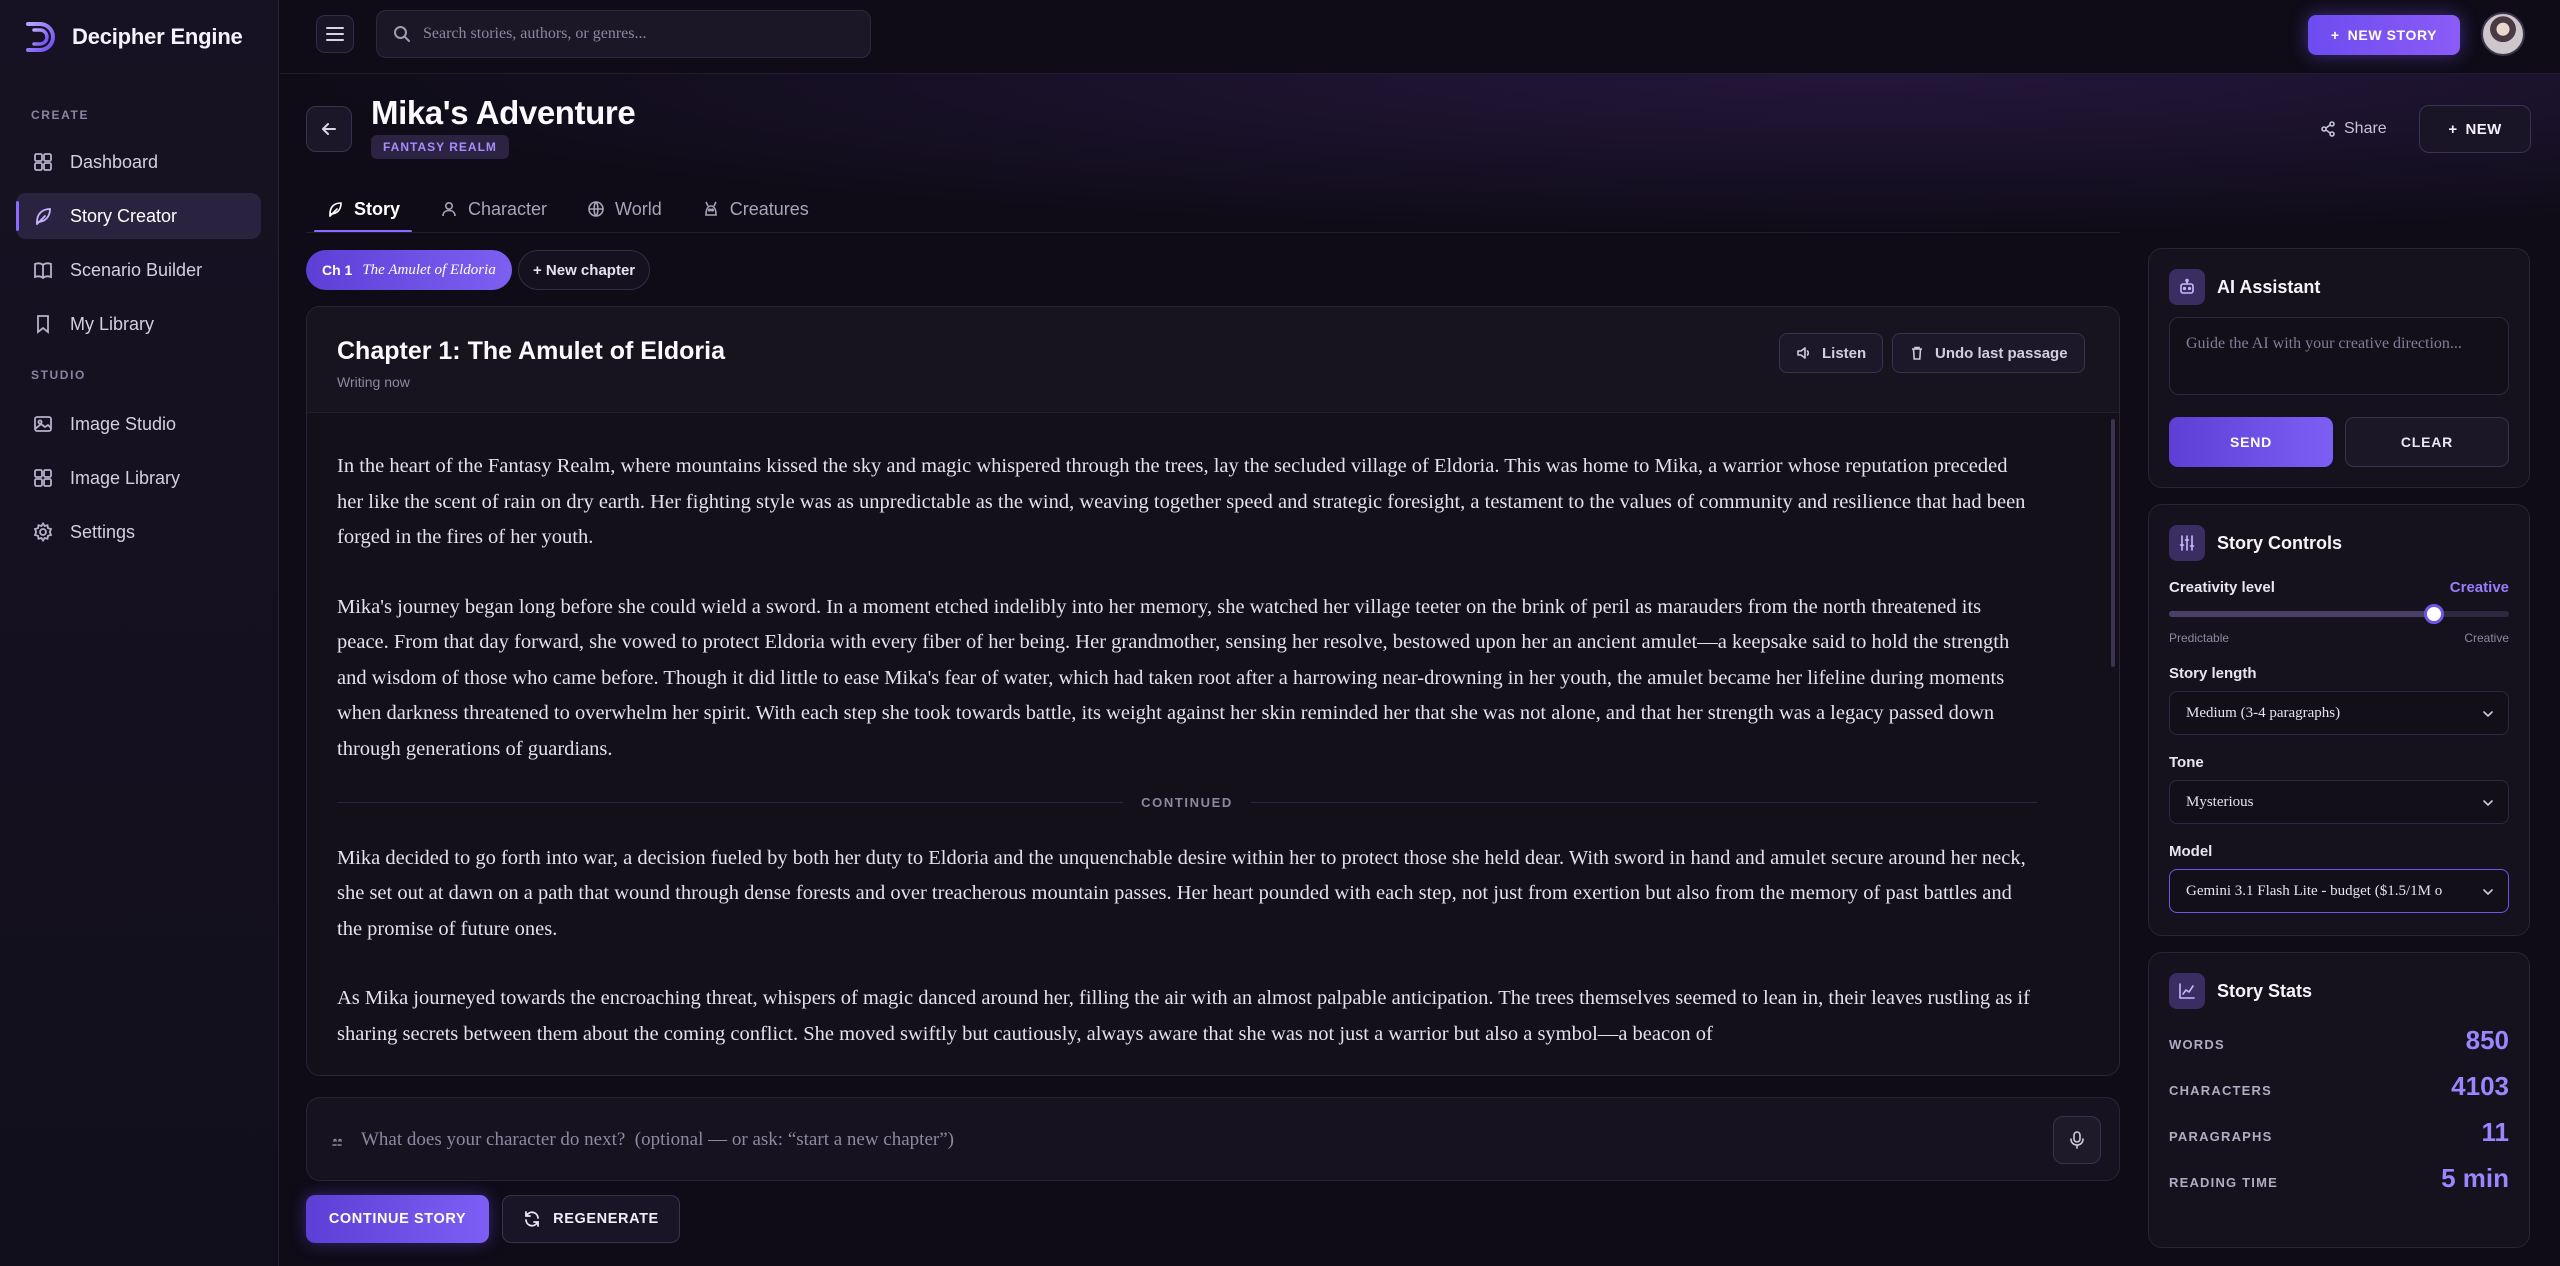  I want to click on globe-icon, so click(596, 209).